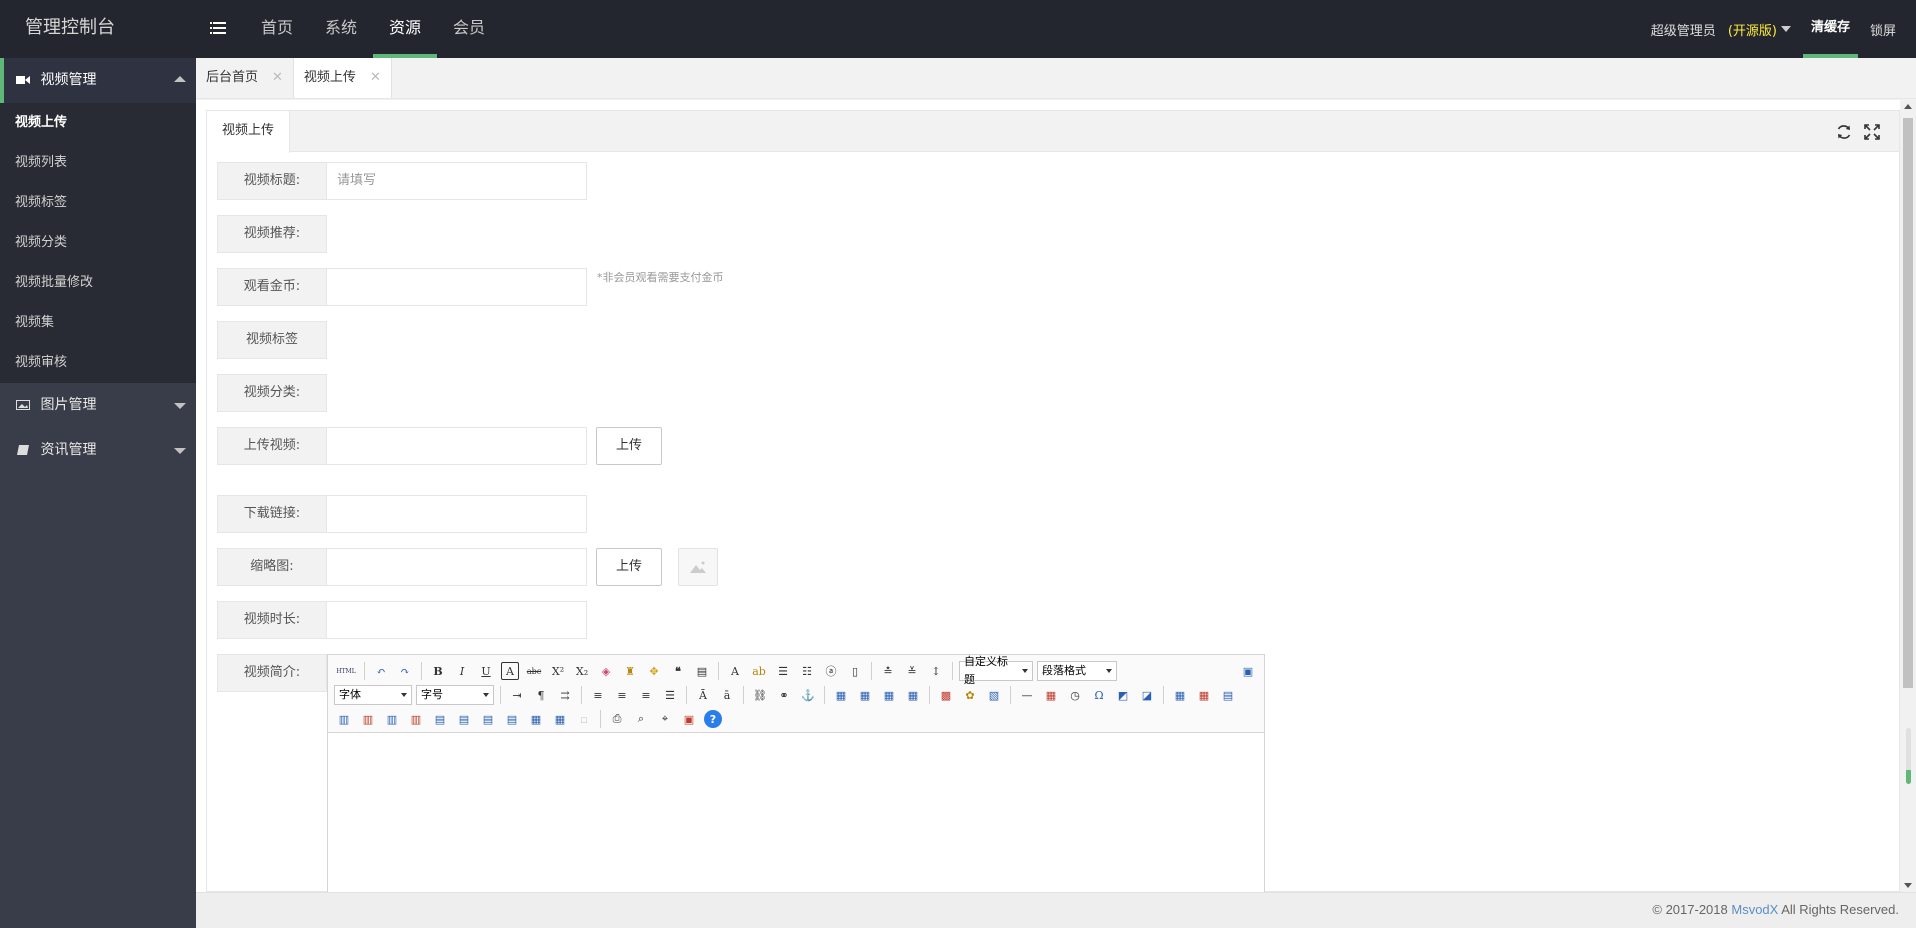 This screenshot has height=928, width=1916. What do you see at coordinates (678, 671) in the screenshot?
I see `blockquote-icon: ❝` at bounding box center [678, 671].